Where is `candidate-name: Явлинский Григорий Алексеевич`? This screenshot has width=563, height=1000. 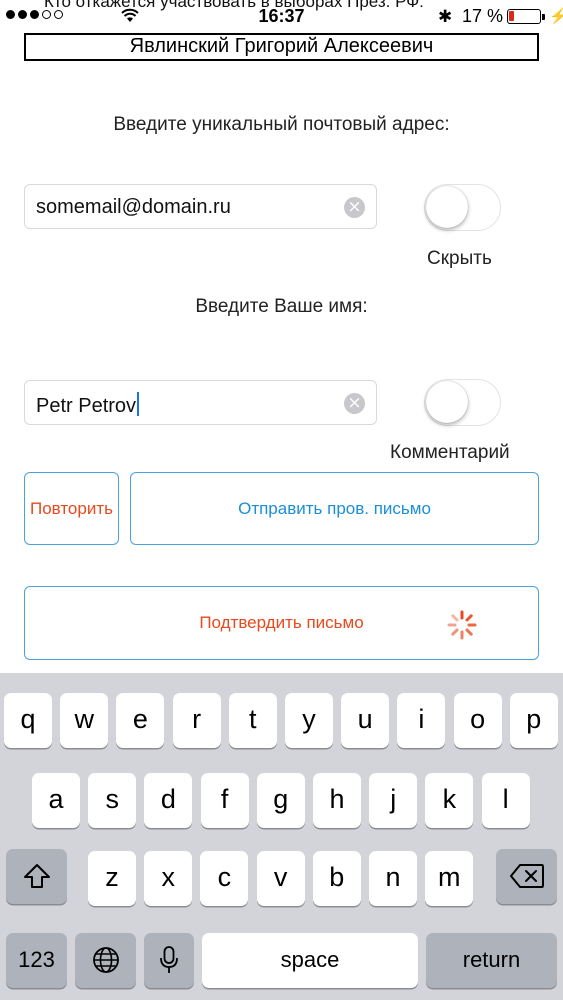 candidate-name: Явлинский Григорий Алексеевич is located at coordinates (281, 47).